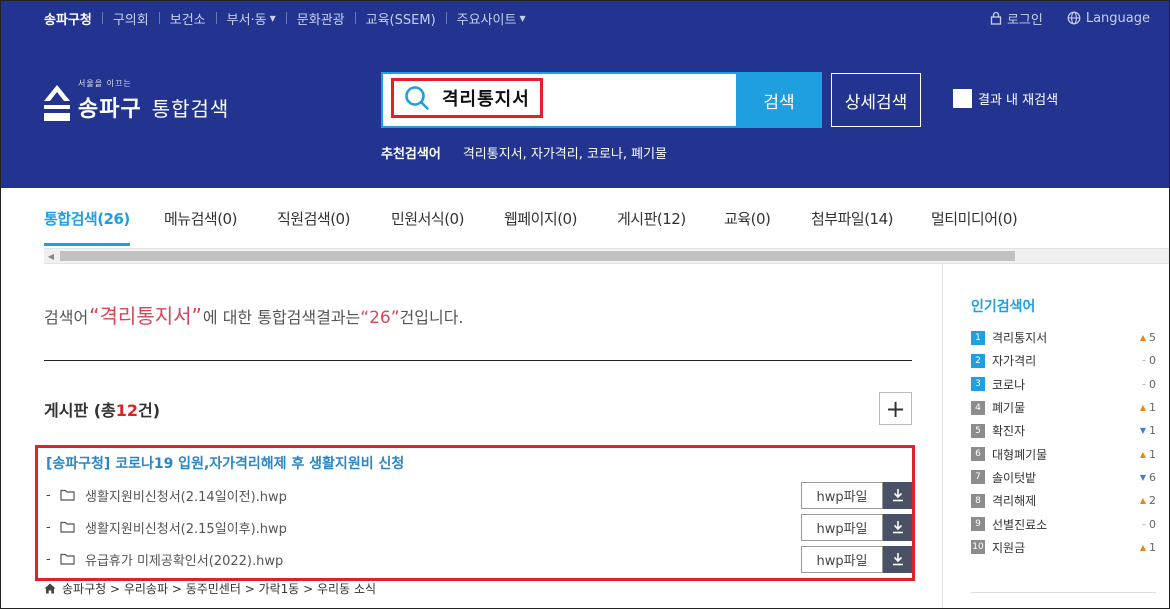 The width and height of the screenshot is (1170, 609). I want to click on popular-keyword-item: 5 확진자 ▼ 1, so click(1063, 430).